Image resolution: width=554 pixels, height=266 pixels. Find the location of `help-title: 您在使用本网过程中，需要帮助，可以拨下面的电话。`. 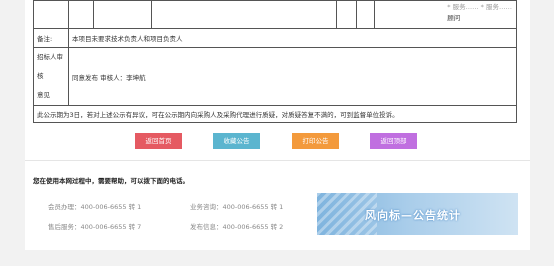

help-title: 您在使用本网过程中，需要帮助，可以拨下面的电话。 is located at coordinates (111, 181).